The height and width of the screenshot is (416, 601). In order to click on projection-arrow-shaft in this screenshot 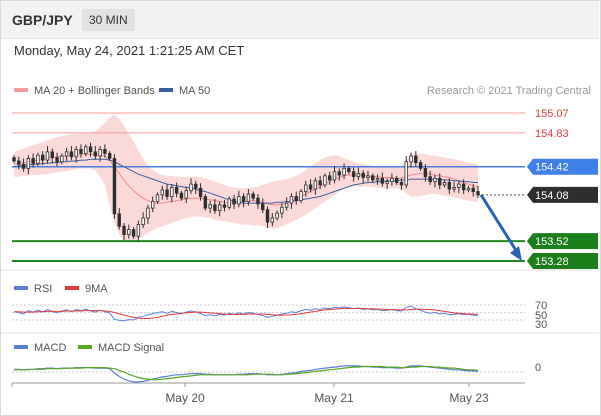, I will do `click(499, 223)`.